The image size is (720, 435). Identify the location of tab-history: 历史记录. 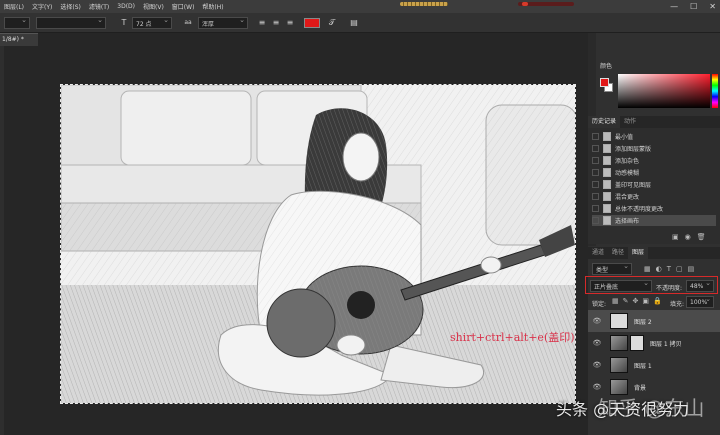
(604, 122).